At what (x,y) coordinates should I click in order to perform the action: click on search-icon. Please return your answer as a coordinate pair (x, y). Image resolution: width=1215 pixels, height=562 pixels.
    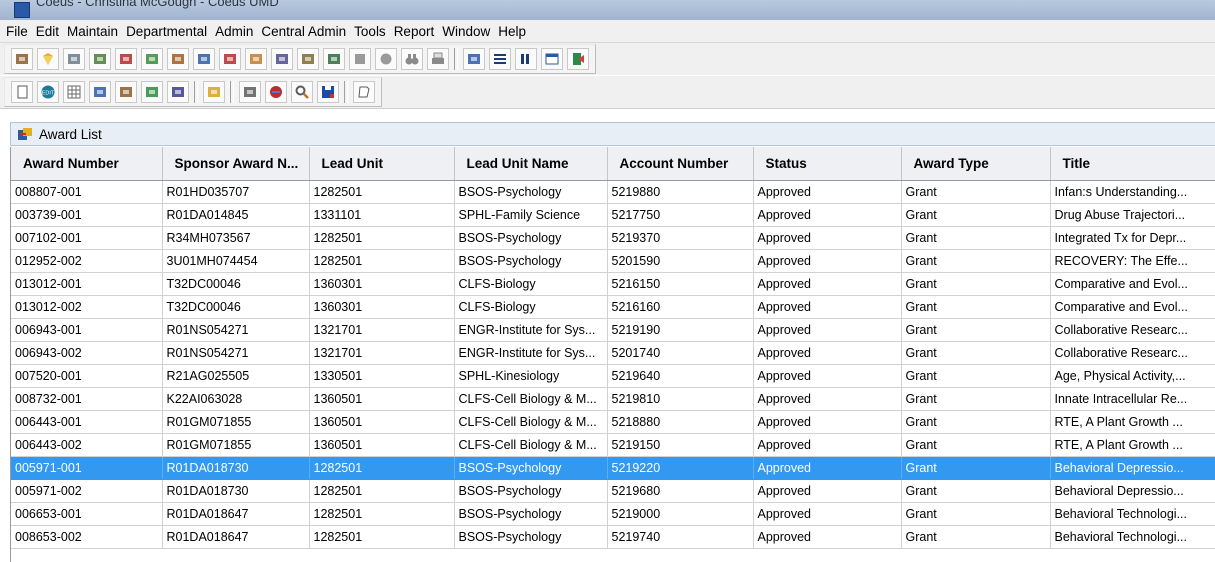
    Looking at the image, I should click on (302, 92).